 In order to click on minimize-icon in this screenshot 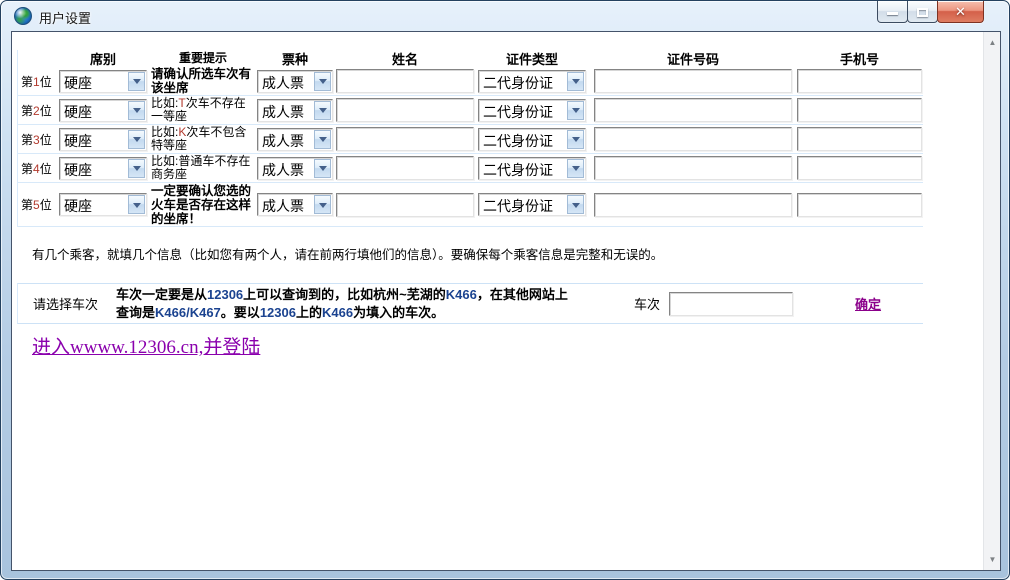, I will do `click(892, 13)`.